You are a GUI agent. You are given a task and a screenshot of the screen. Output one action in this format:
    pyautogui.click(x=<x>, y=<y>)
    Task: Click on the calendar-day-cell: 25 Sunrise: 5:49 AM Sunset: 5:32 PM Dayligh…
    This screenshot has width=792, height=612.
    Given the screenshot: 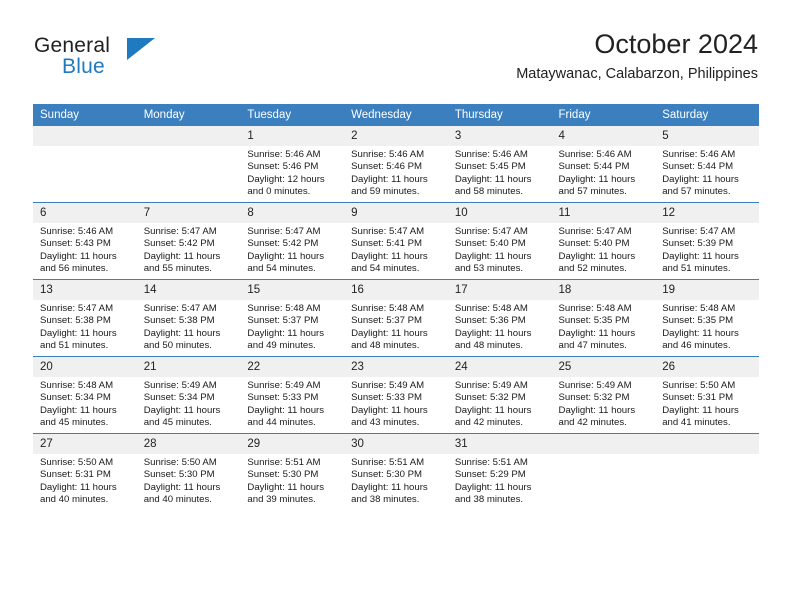 What is the action you would take?
    pyautogui.click(x=603, y=395)
    